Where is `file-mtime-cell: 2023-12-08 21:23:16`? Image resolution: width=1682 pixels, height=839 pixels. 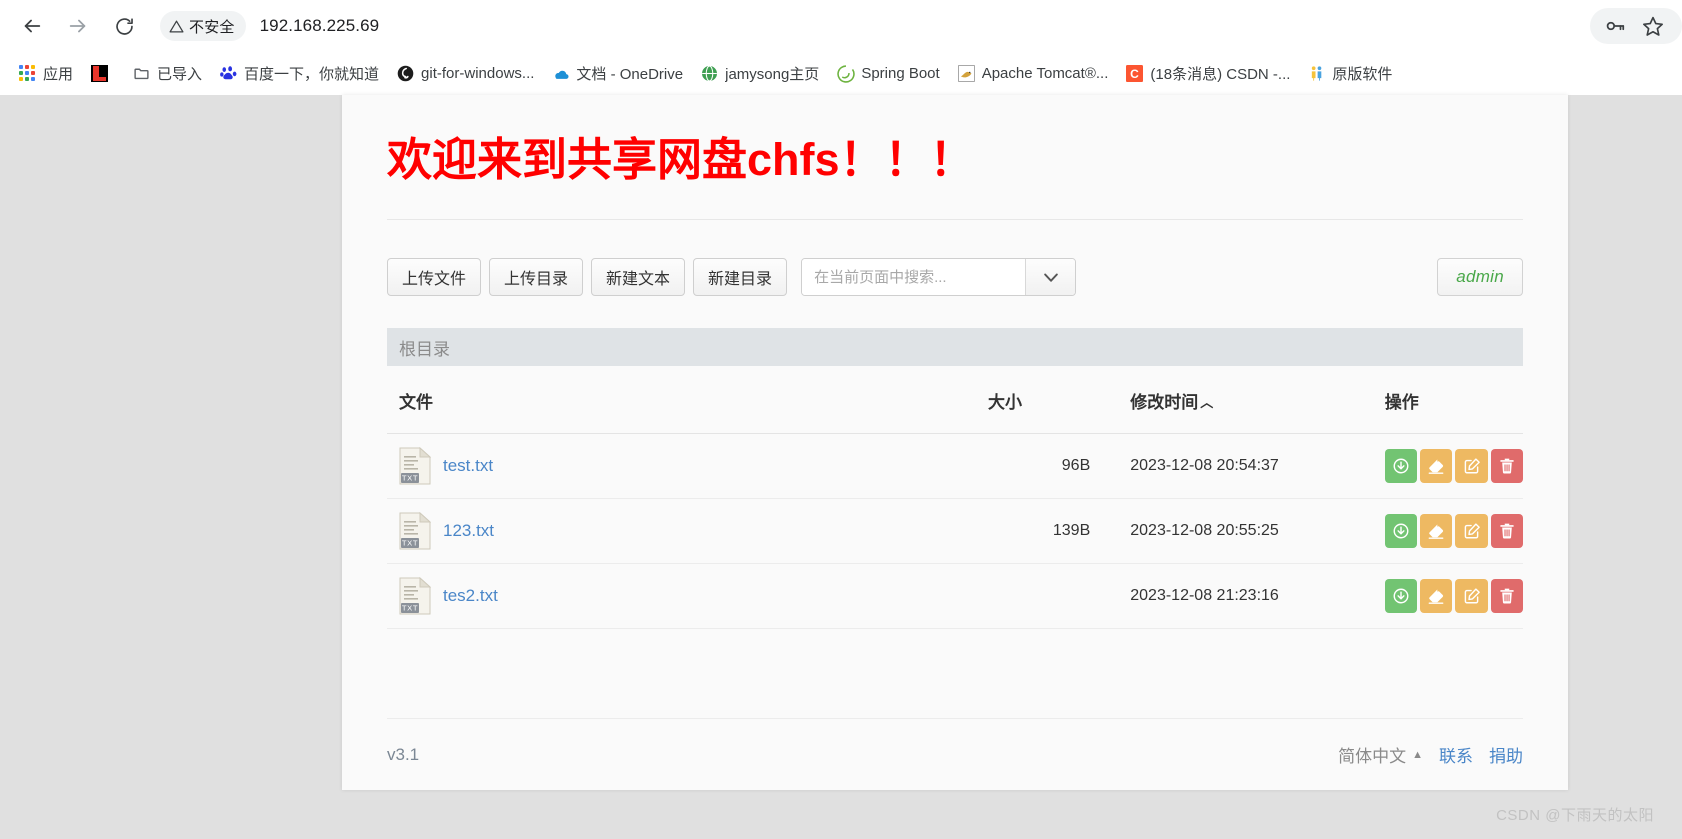 file-mtime-cell: 2023-12-08 21:23:16 is located at coordinates (1238, 596).